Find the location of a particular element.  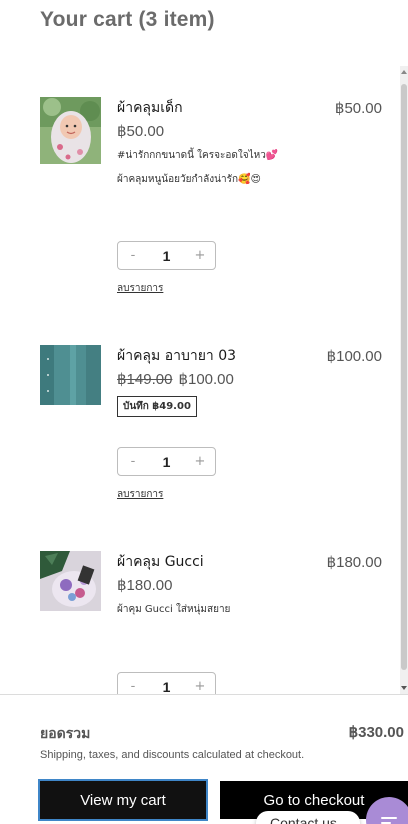

contact-us-button: Contact us is located at coordinates (308, 817).